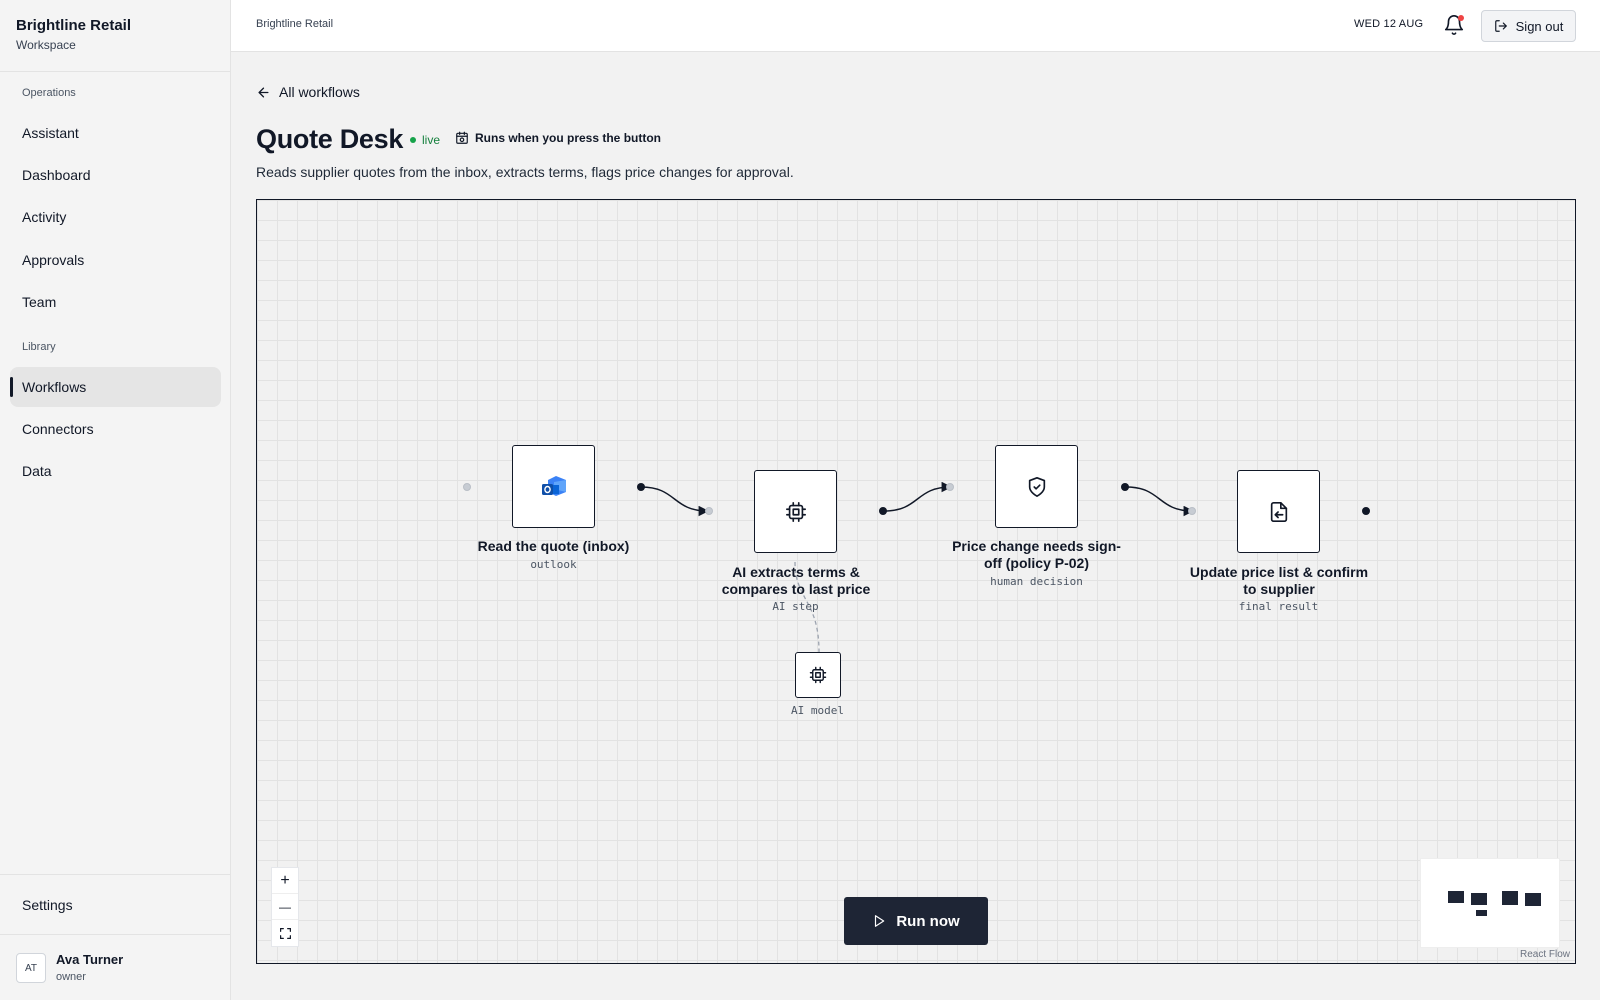  Describe the element at coordinates (115, 905) in the screenshot. I see `sidebar-item-settings: Settings` at that location.